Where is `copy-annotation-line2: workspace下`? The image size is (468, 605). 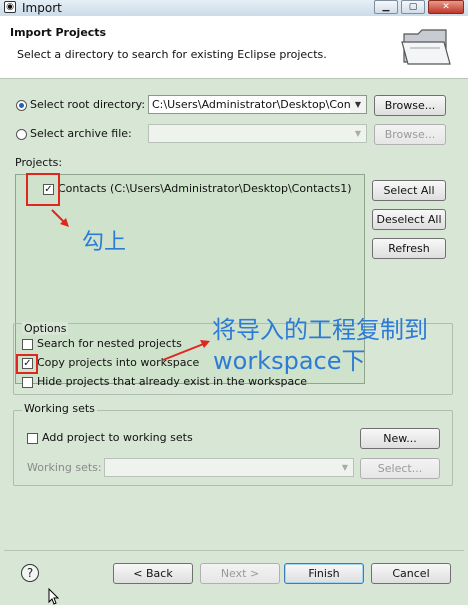 copy-annotation-line2: workspace下 is located at coordinates (289, 361).